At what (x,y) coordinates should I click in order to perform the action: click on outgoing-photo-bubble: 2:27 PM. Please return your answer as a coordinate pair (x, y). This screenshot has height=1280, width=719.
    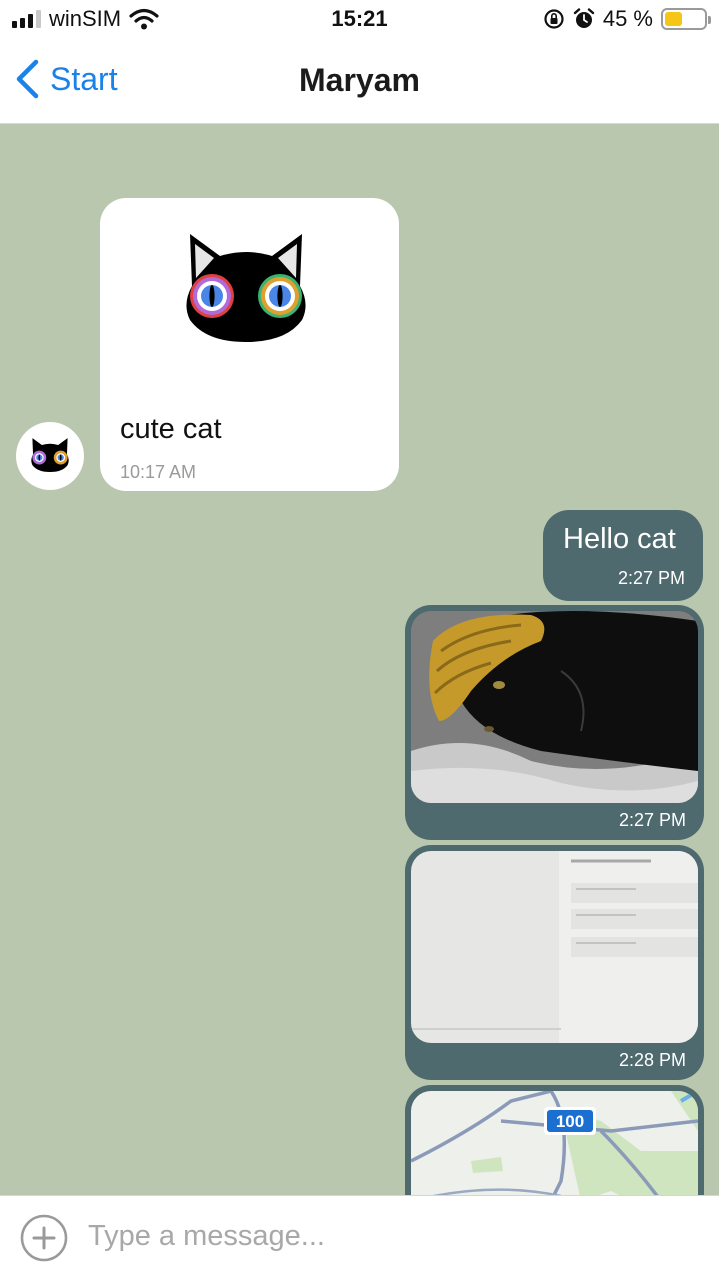
    Looking at the image, I should click on (554, 722).